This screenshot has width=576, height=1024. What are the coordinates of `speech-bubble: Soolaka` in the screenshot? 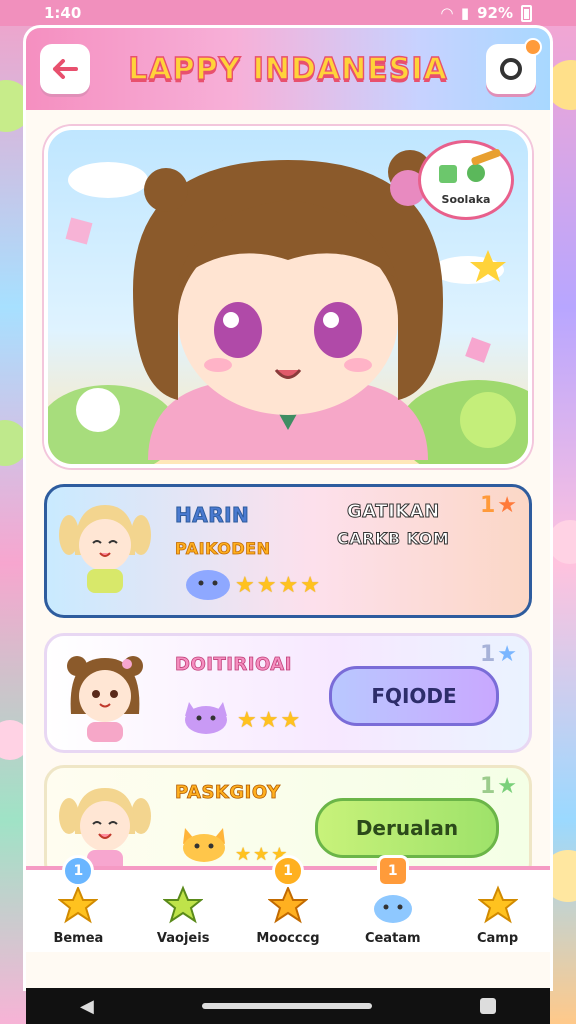 It's located at (466, 180).